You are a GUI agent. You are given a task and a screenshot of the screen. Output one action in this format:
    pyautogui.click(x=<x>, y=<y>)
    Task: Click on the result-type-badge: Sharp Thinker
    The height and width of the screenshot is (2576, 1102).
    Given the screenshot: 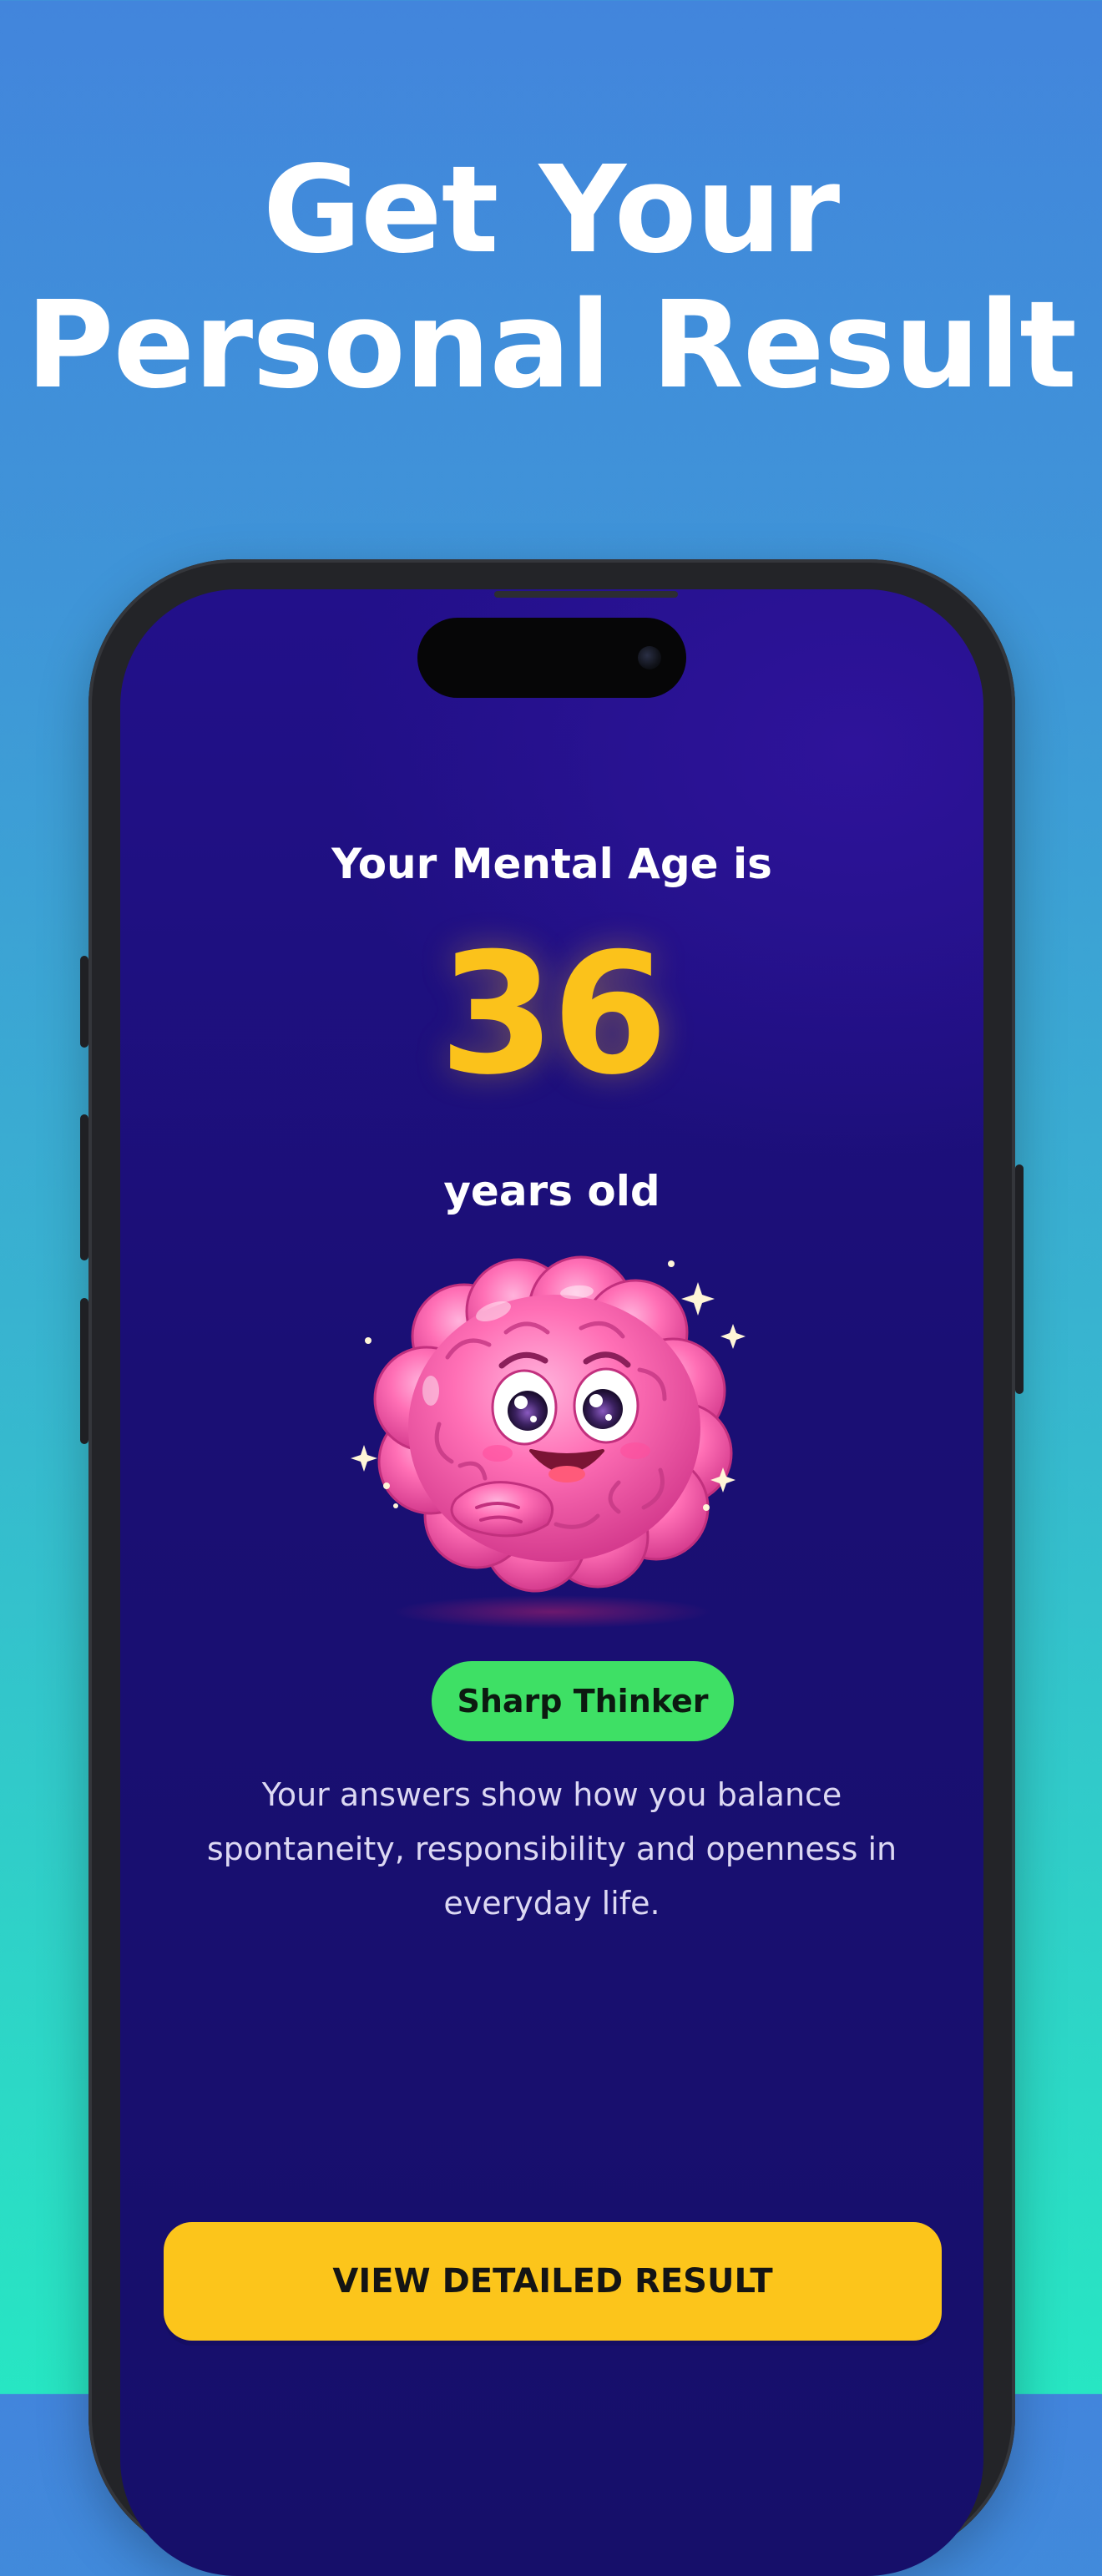 What is the action you would take?
    pyautogui.click(x=583, y=1701)
    